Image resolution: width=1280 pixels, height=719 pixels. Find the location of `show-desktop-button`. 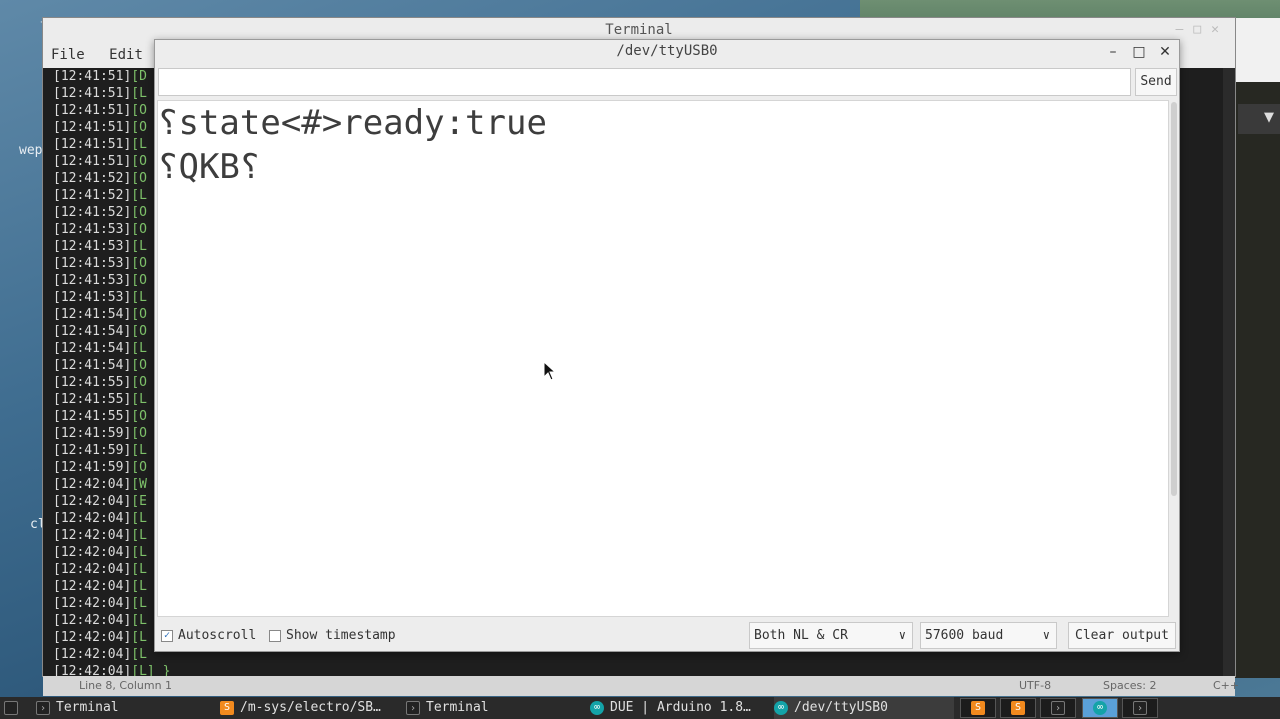

show-desktop-button is located at coordinates (11, 708).